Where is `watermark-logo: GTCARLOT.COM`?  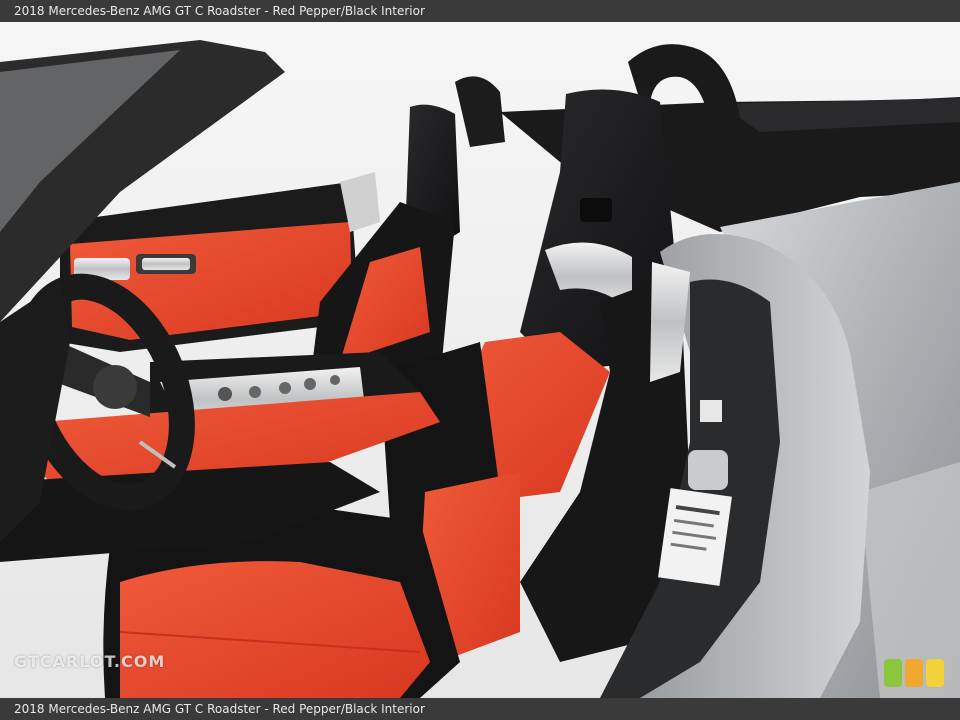
watermark-logo: GTCARLOT.COM is located at coordinates (90, 661).